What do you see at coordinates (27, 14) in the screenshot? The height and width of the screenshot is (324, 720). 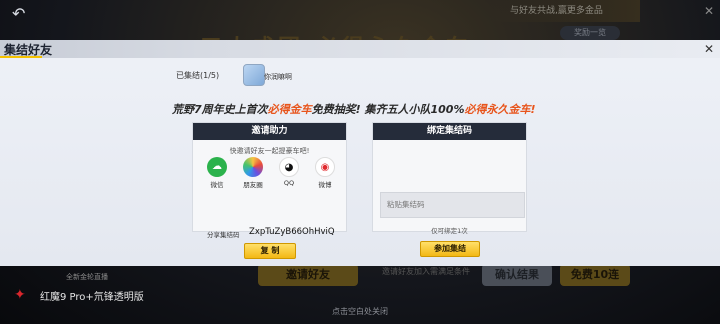 I see `back-icon: ↶` at bounding box center [27, 14].